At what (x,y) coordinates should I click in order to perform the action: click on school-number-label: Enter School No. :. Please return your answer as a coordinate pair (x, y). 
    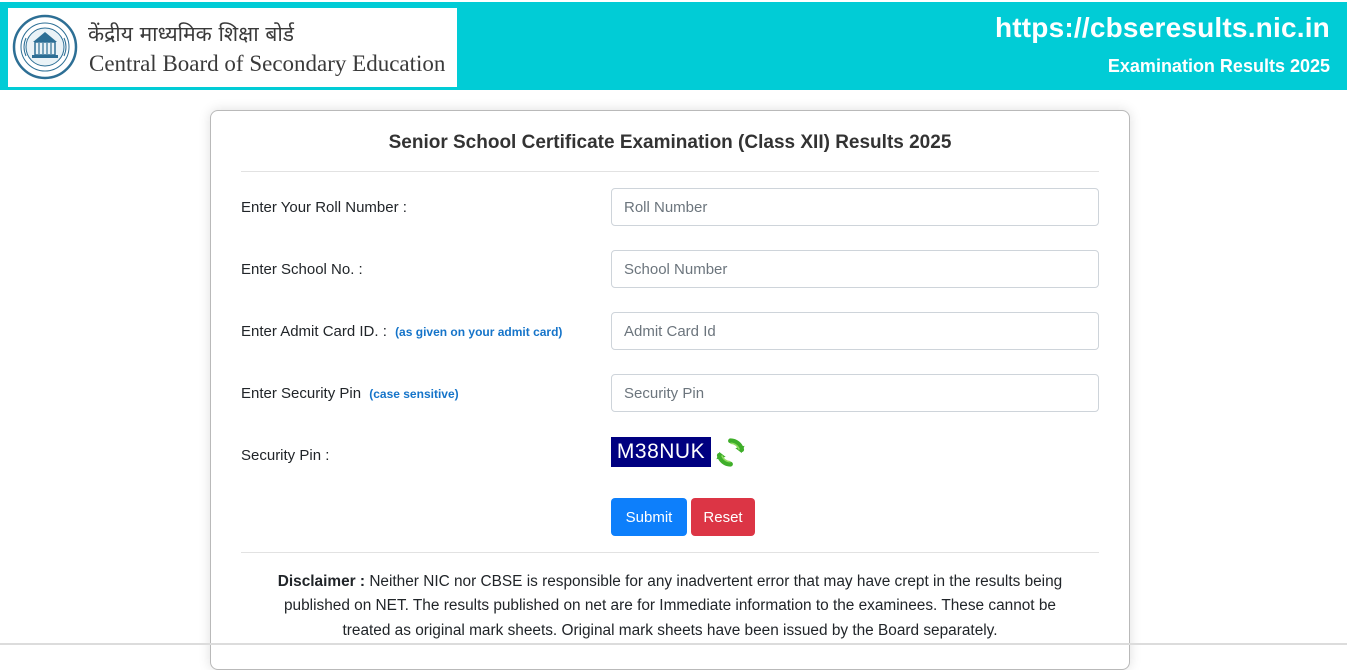
    Looking at the image, I should click on (302, 269).